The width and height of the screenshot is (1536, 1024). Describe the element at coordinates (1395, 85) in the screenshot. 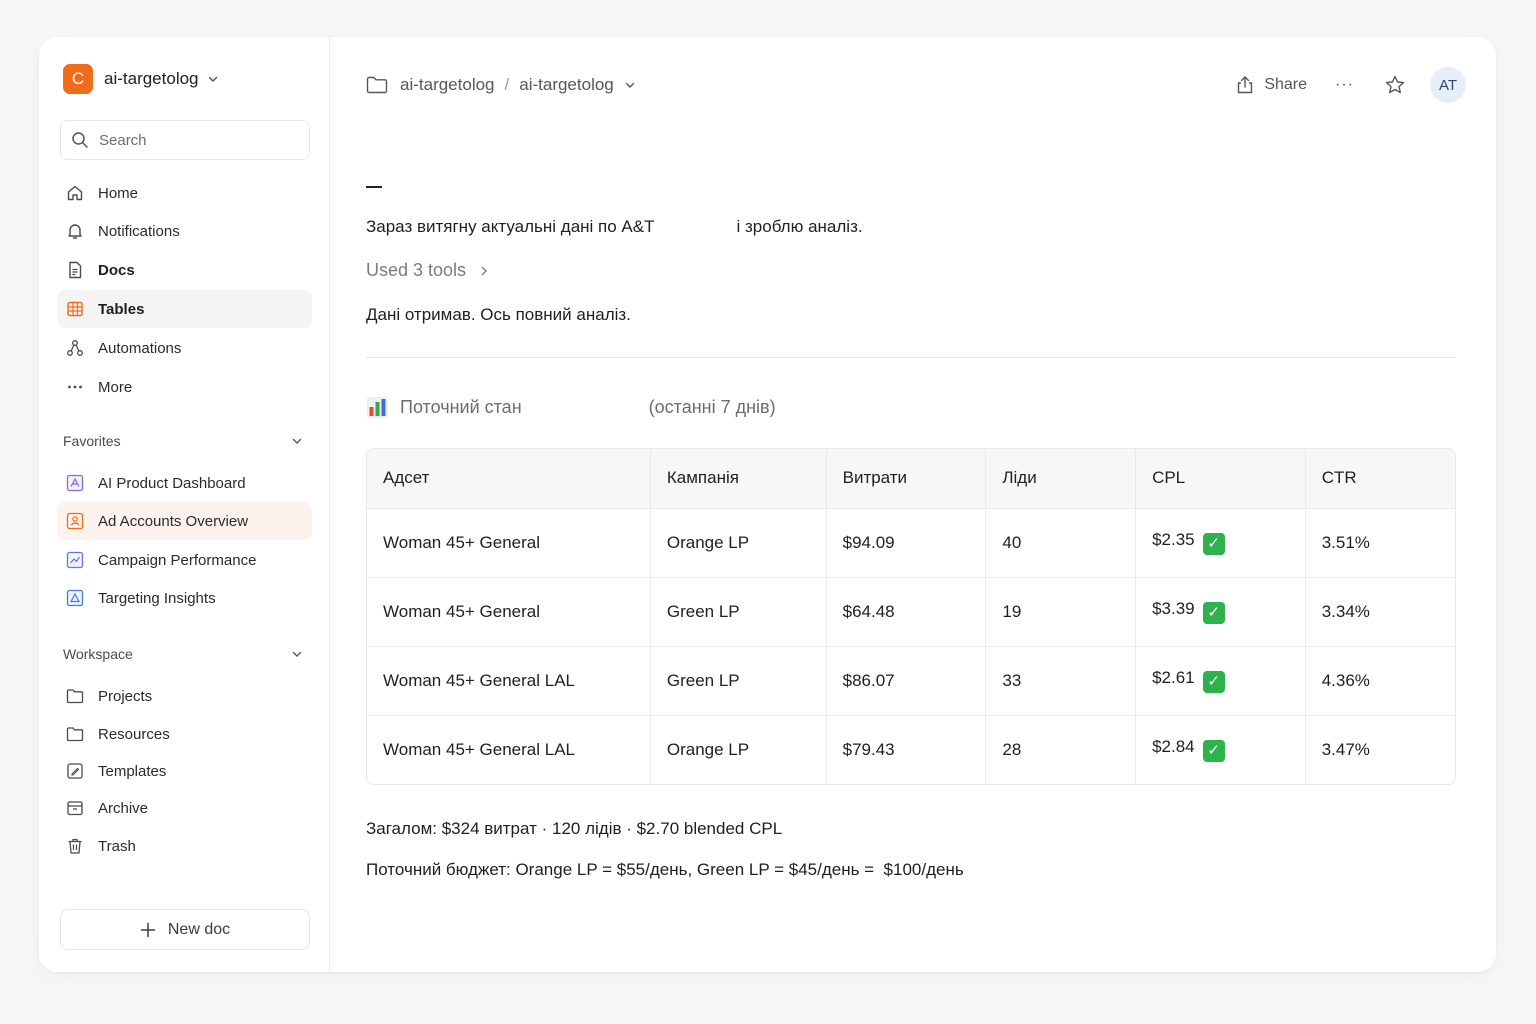

I see `star-icon` at that location.